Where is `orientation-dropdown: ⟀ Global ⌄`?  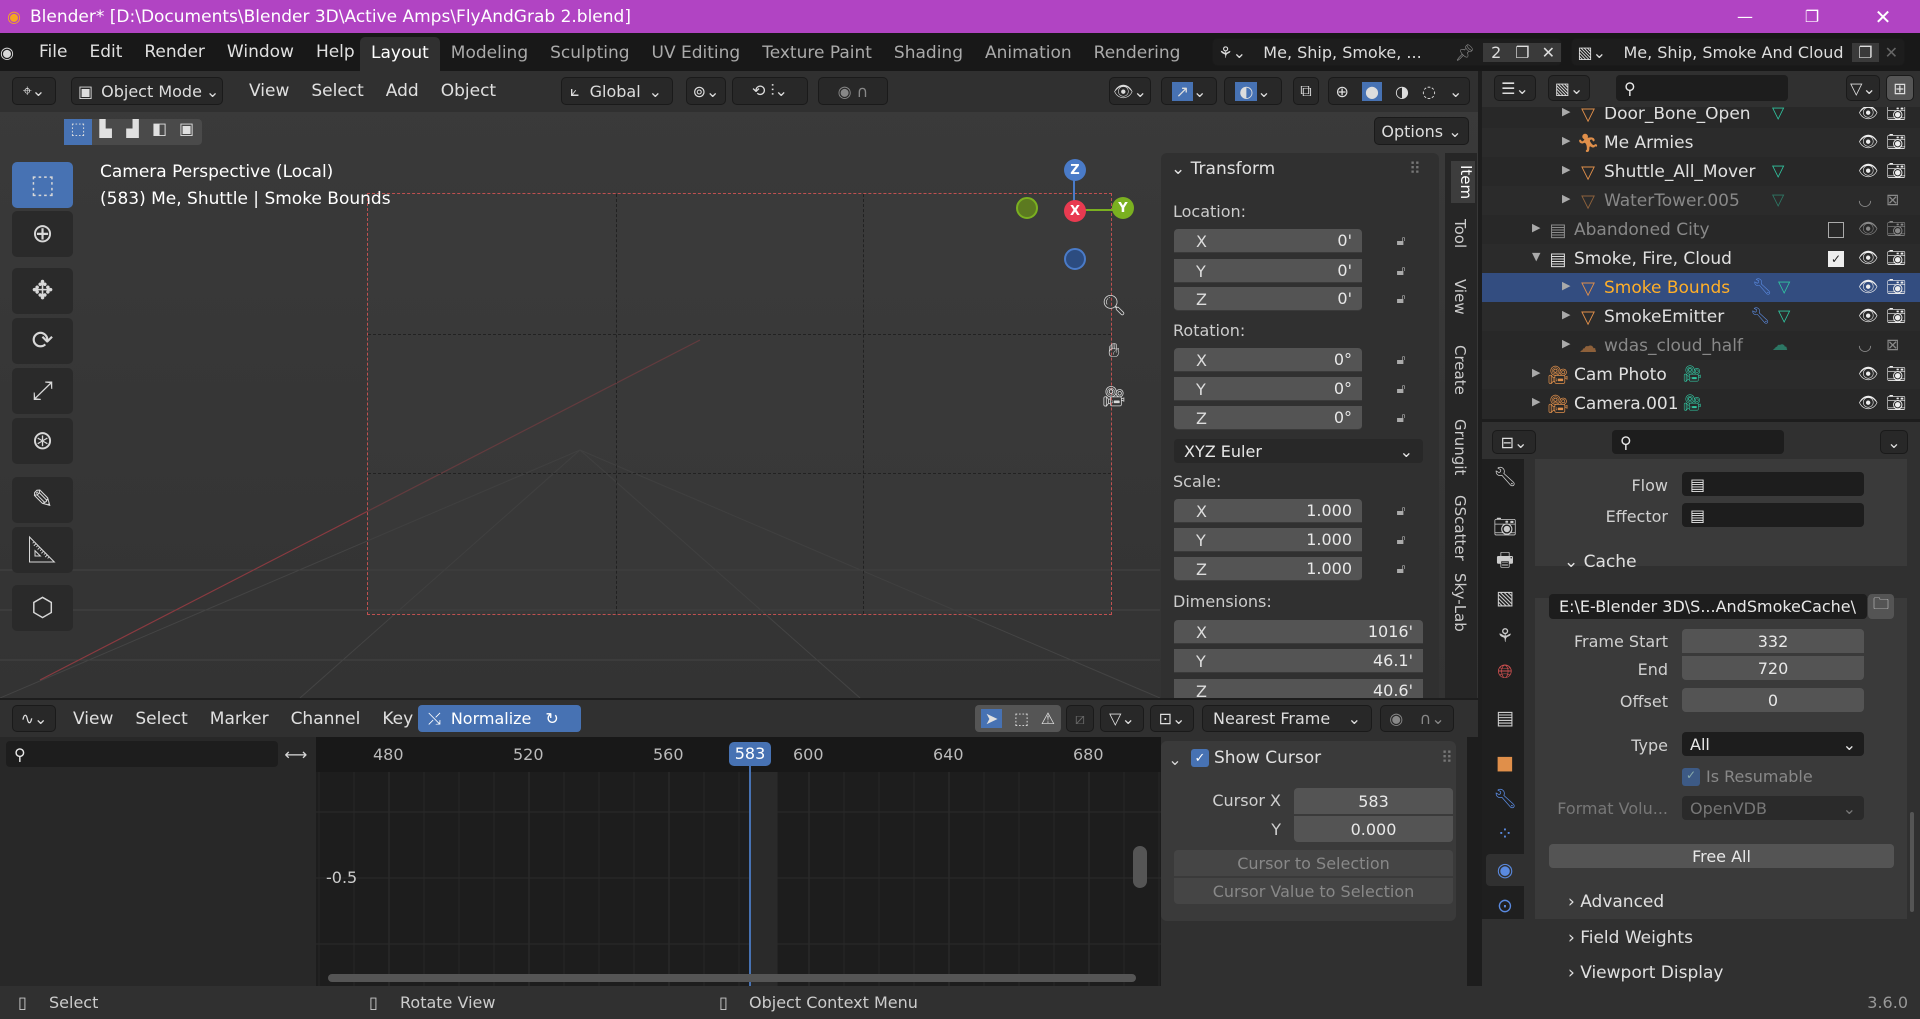 orientation-dropdown: ⟀ Global ⌄ is located at coordinates (617, 91).